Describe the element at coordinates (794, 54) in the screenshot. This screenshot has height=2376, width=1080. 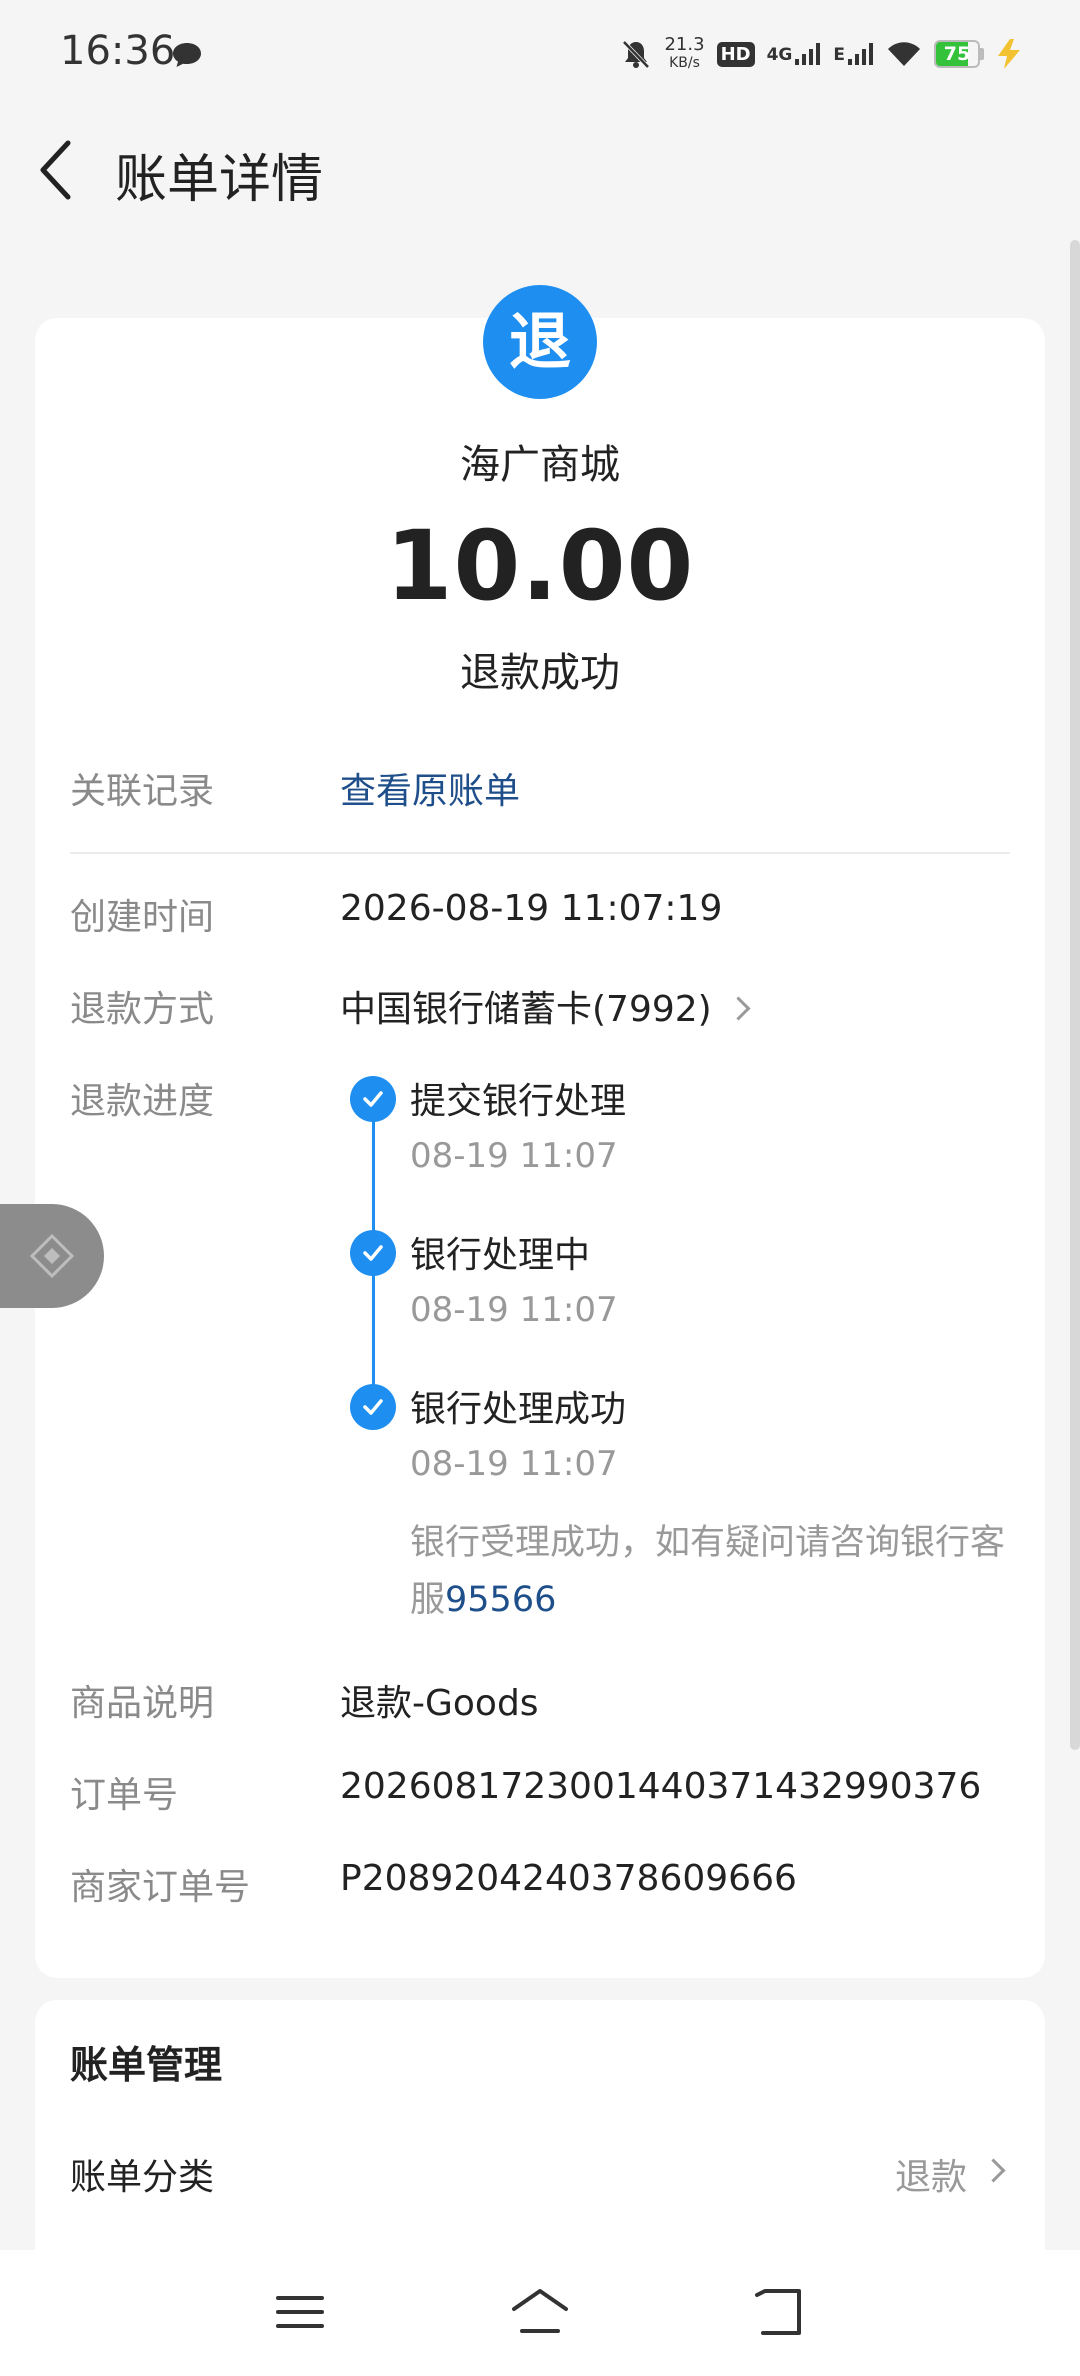
I see `signal-4g: 4G` at that location.